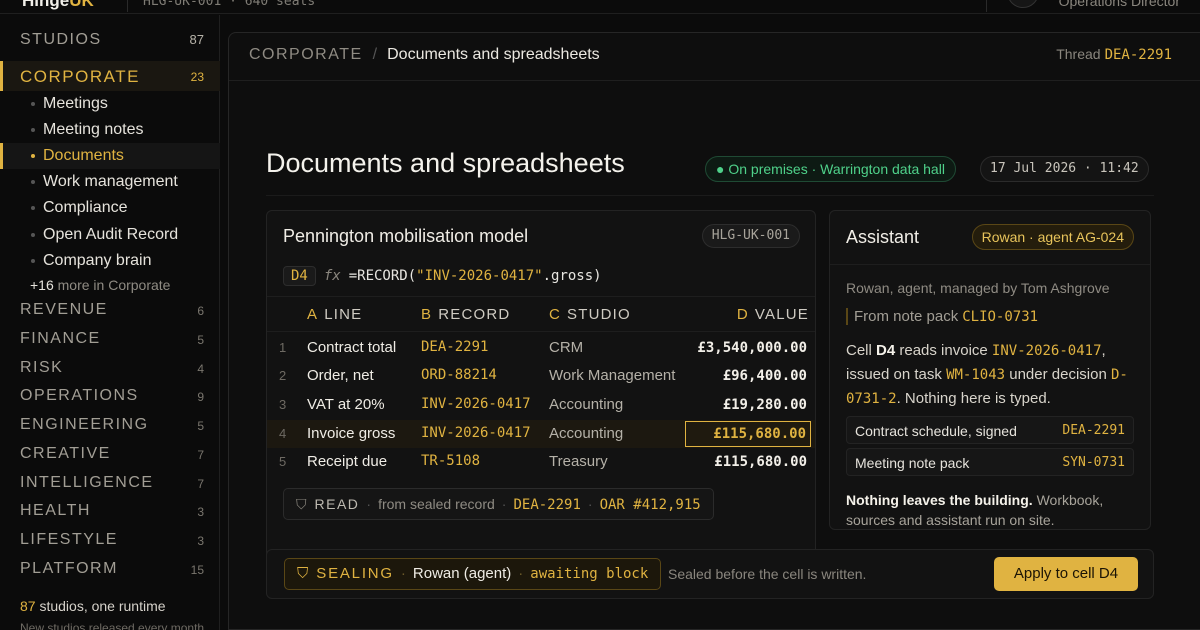  Describe the element at coordinates (382, 276) in the screenshot. I see `formula-text: =RECORD(` at that location.